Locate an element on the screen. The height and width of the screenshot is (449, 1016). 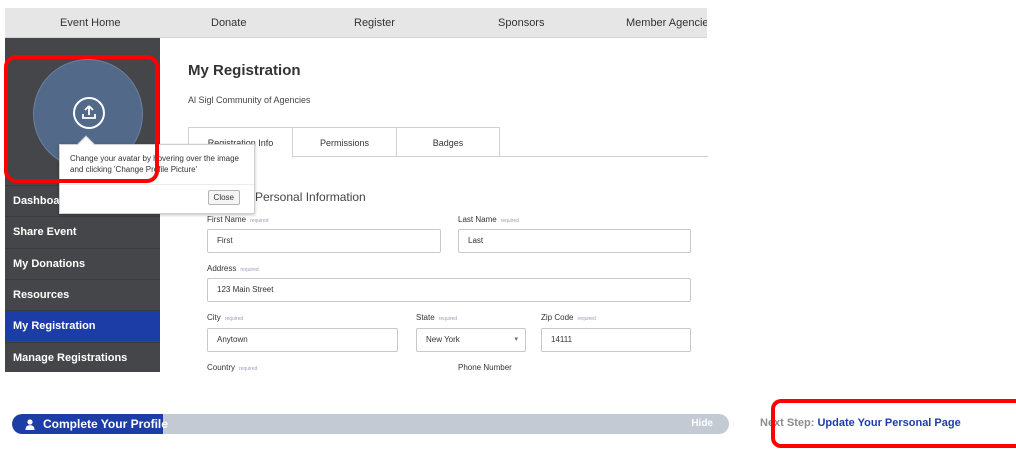
hide-button: Hide is located at coordinates (702, 424).